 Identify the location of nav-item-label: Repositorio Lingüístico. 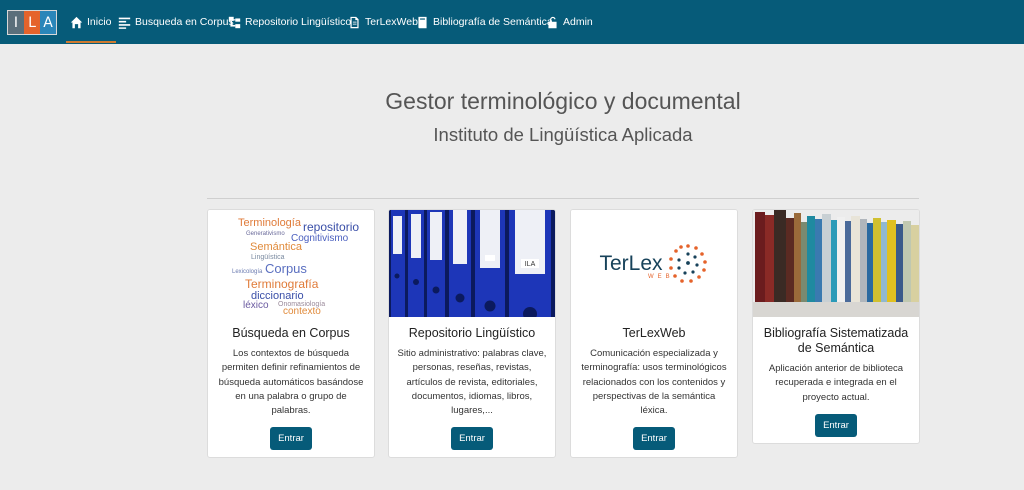
(298, 22).